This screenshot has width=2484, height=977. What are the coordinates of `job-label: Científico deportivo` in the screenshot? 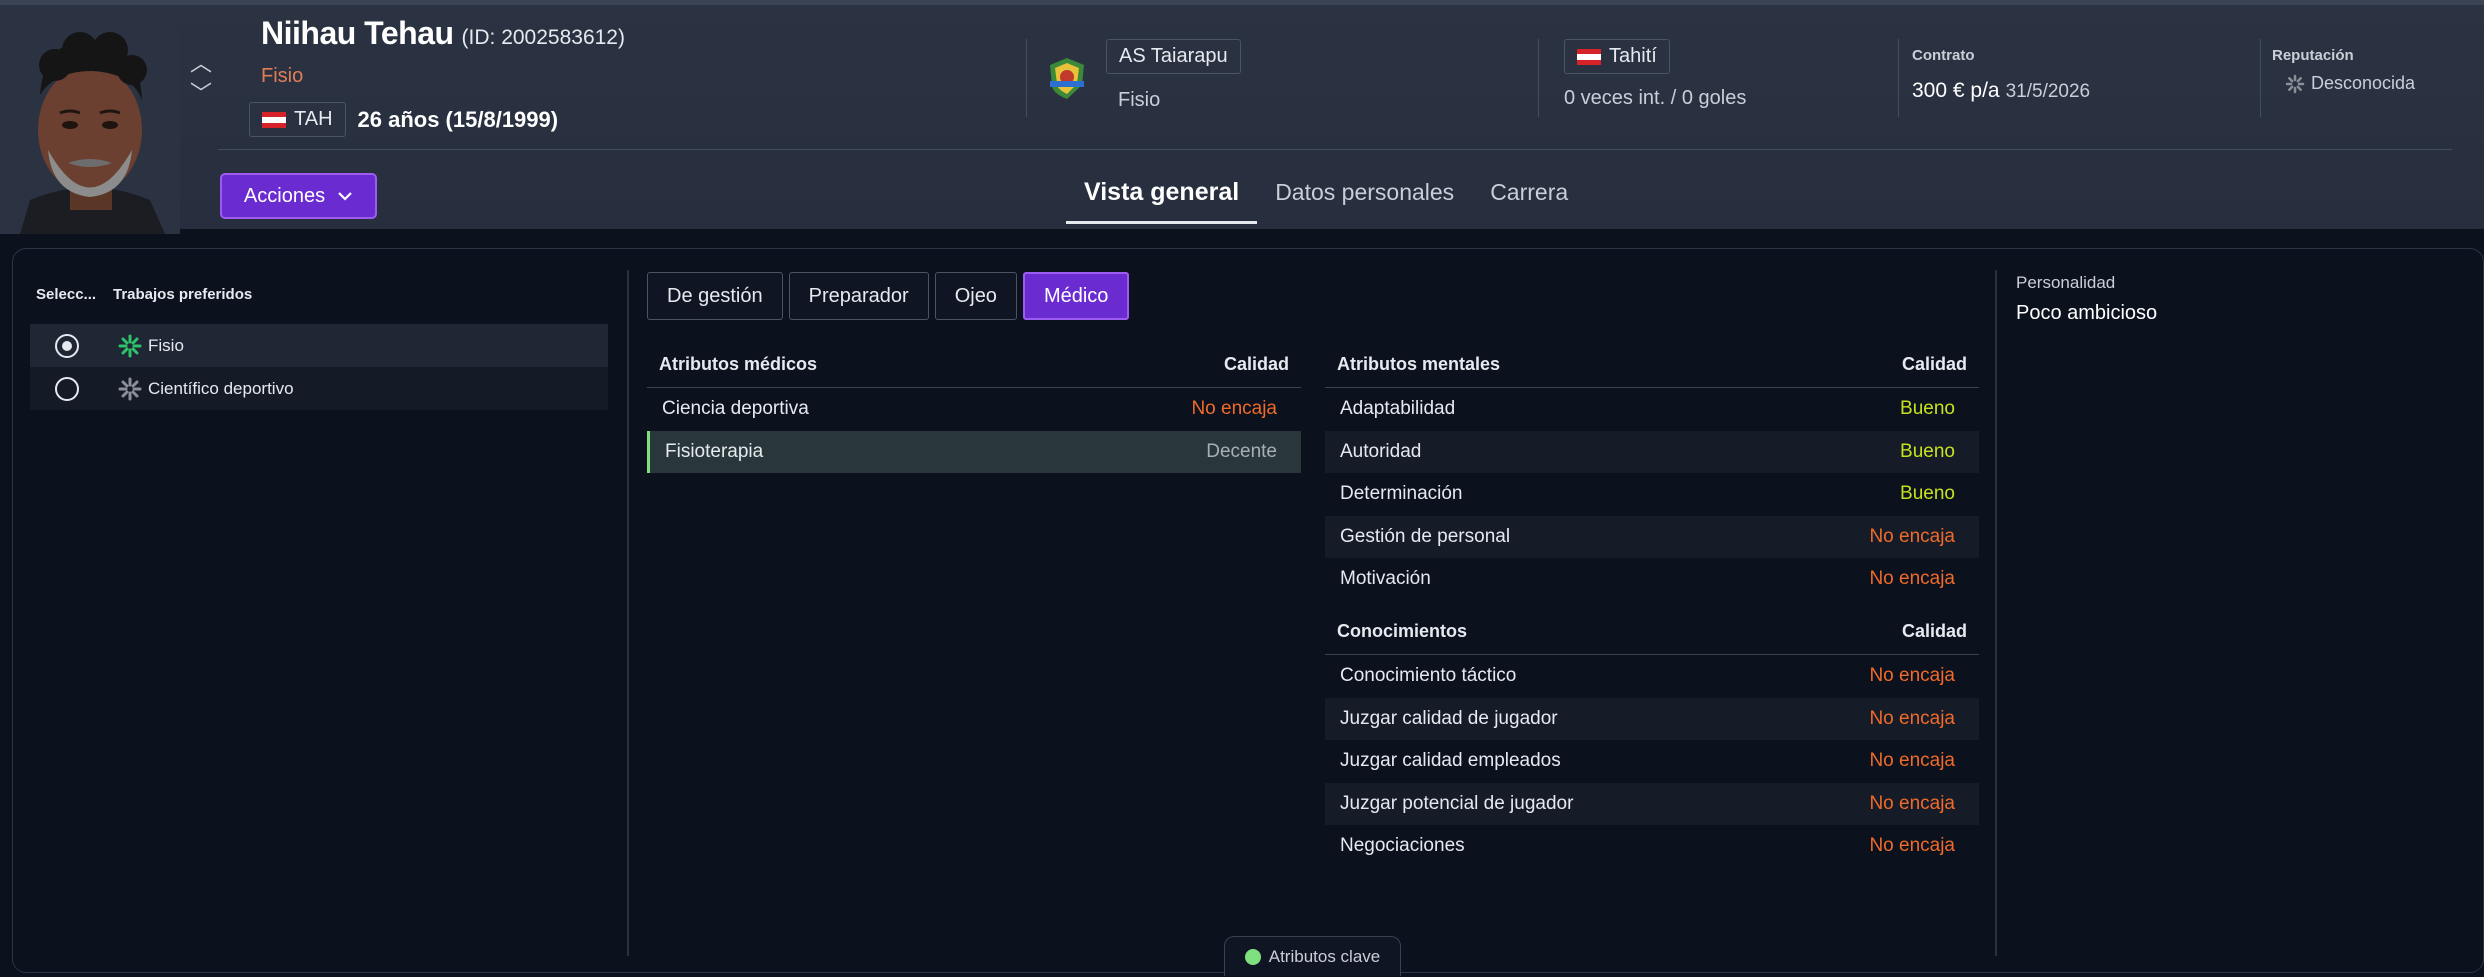 It's located at (221, 388).